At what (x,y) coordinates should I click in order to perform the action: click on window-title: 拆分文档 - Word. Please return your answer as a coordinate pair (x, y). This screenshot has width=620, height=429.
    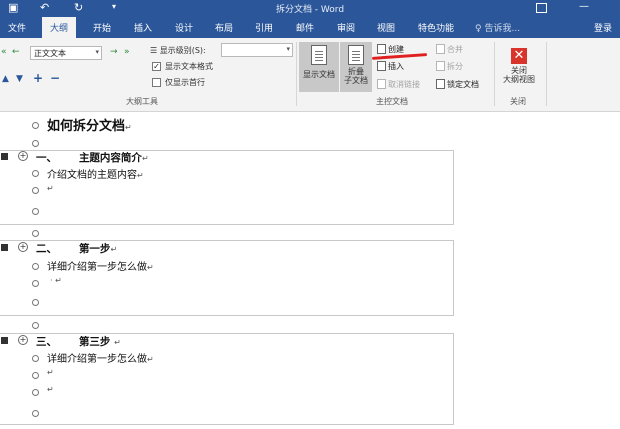
    Looking at the image, I should click on (310, 10).